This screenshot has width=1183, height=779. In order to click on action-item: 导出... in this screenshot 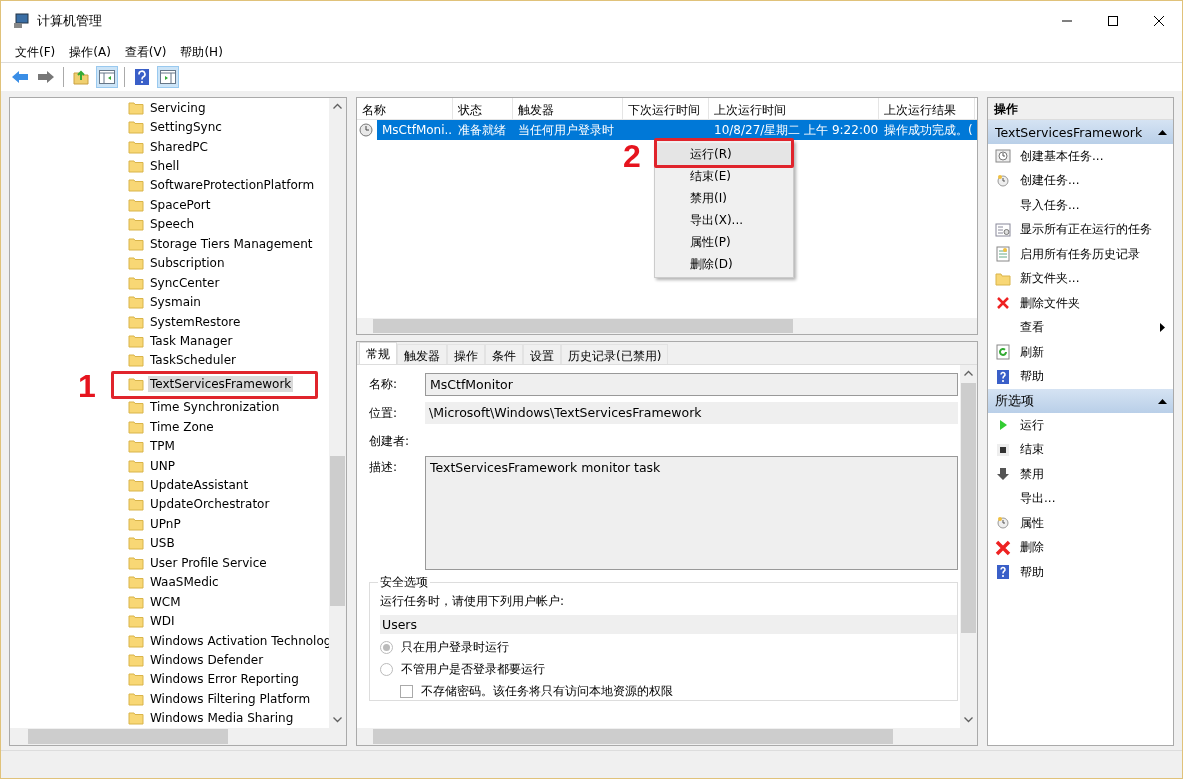, I will do `click(1080, 498)`.